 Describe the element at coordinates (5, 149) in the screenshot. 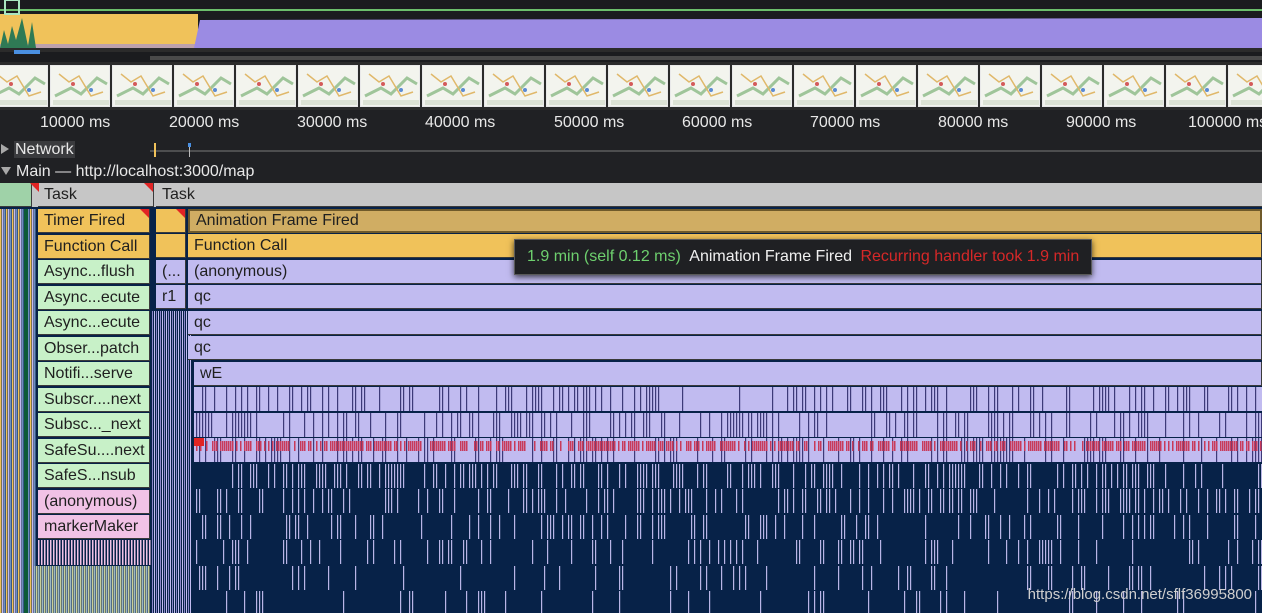

I see `expand-arrow-icon` at that location.